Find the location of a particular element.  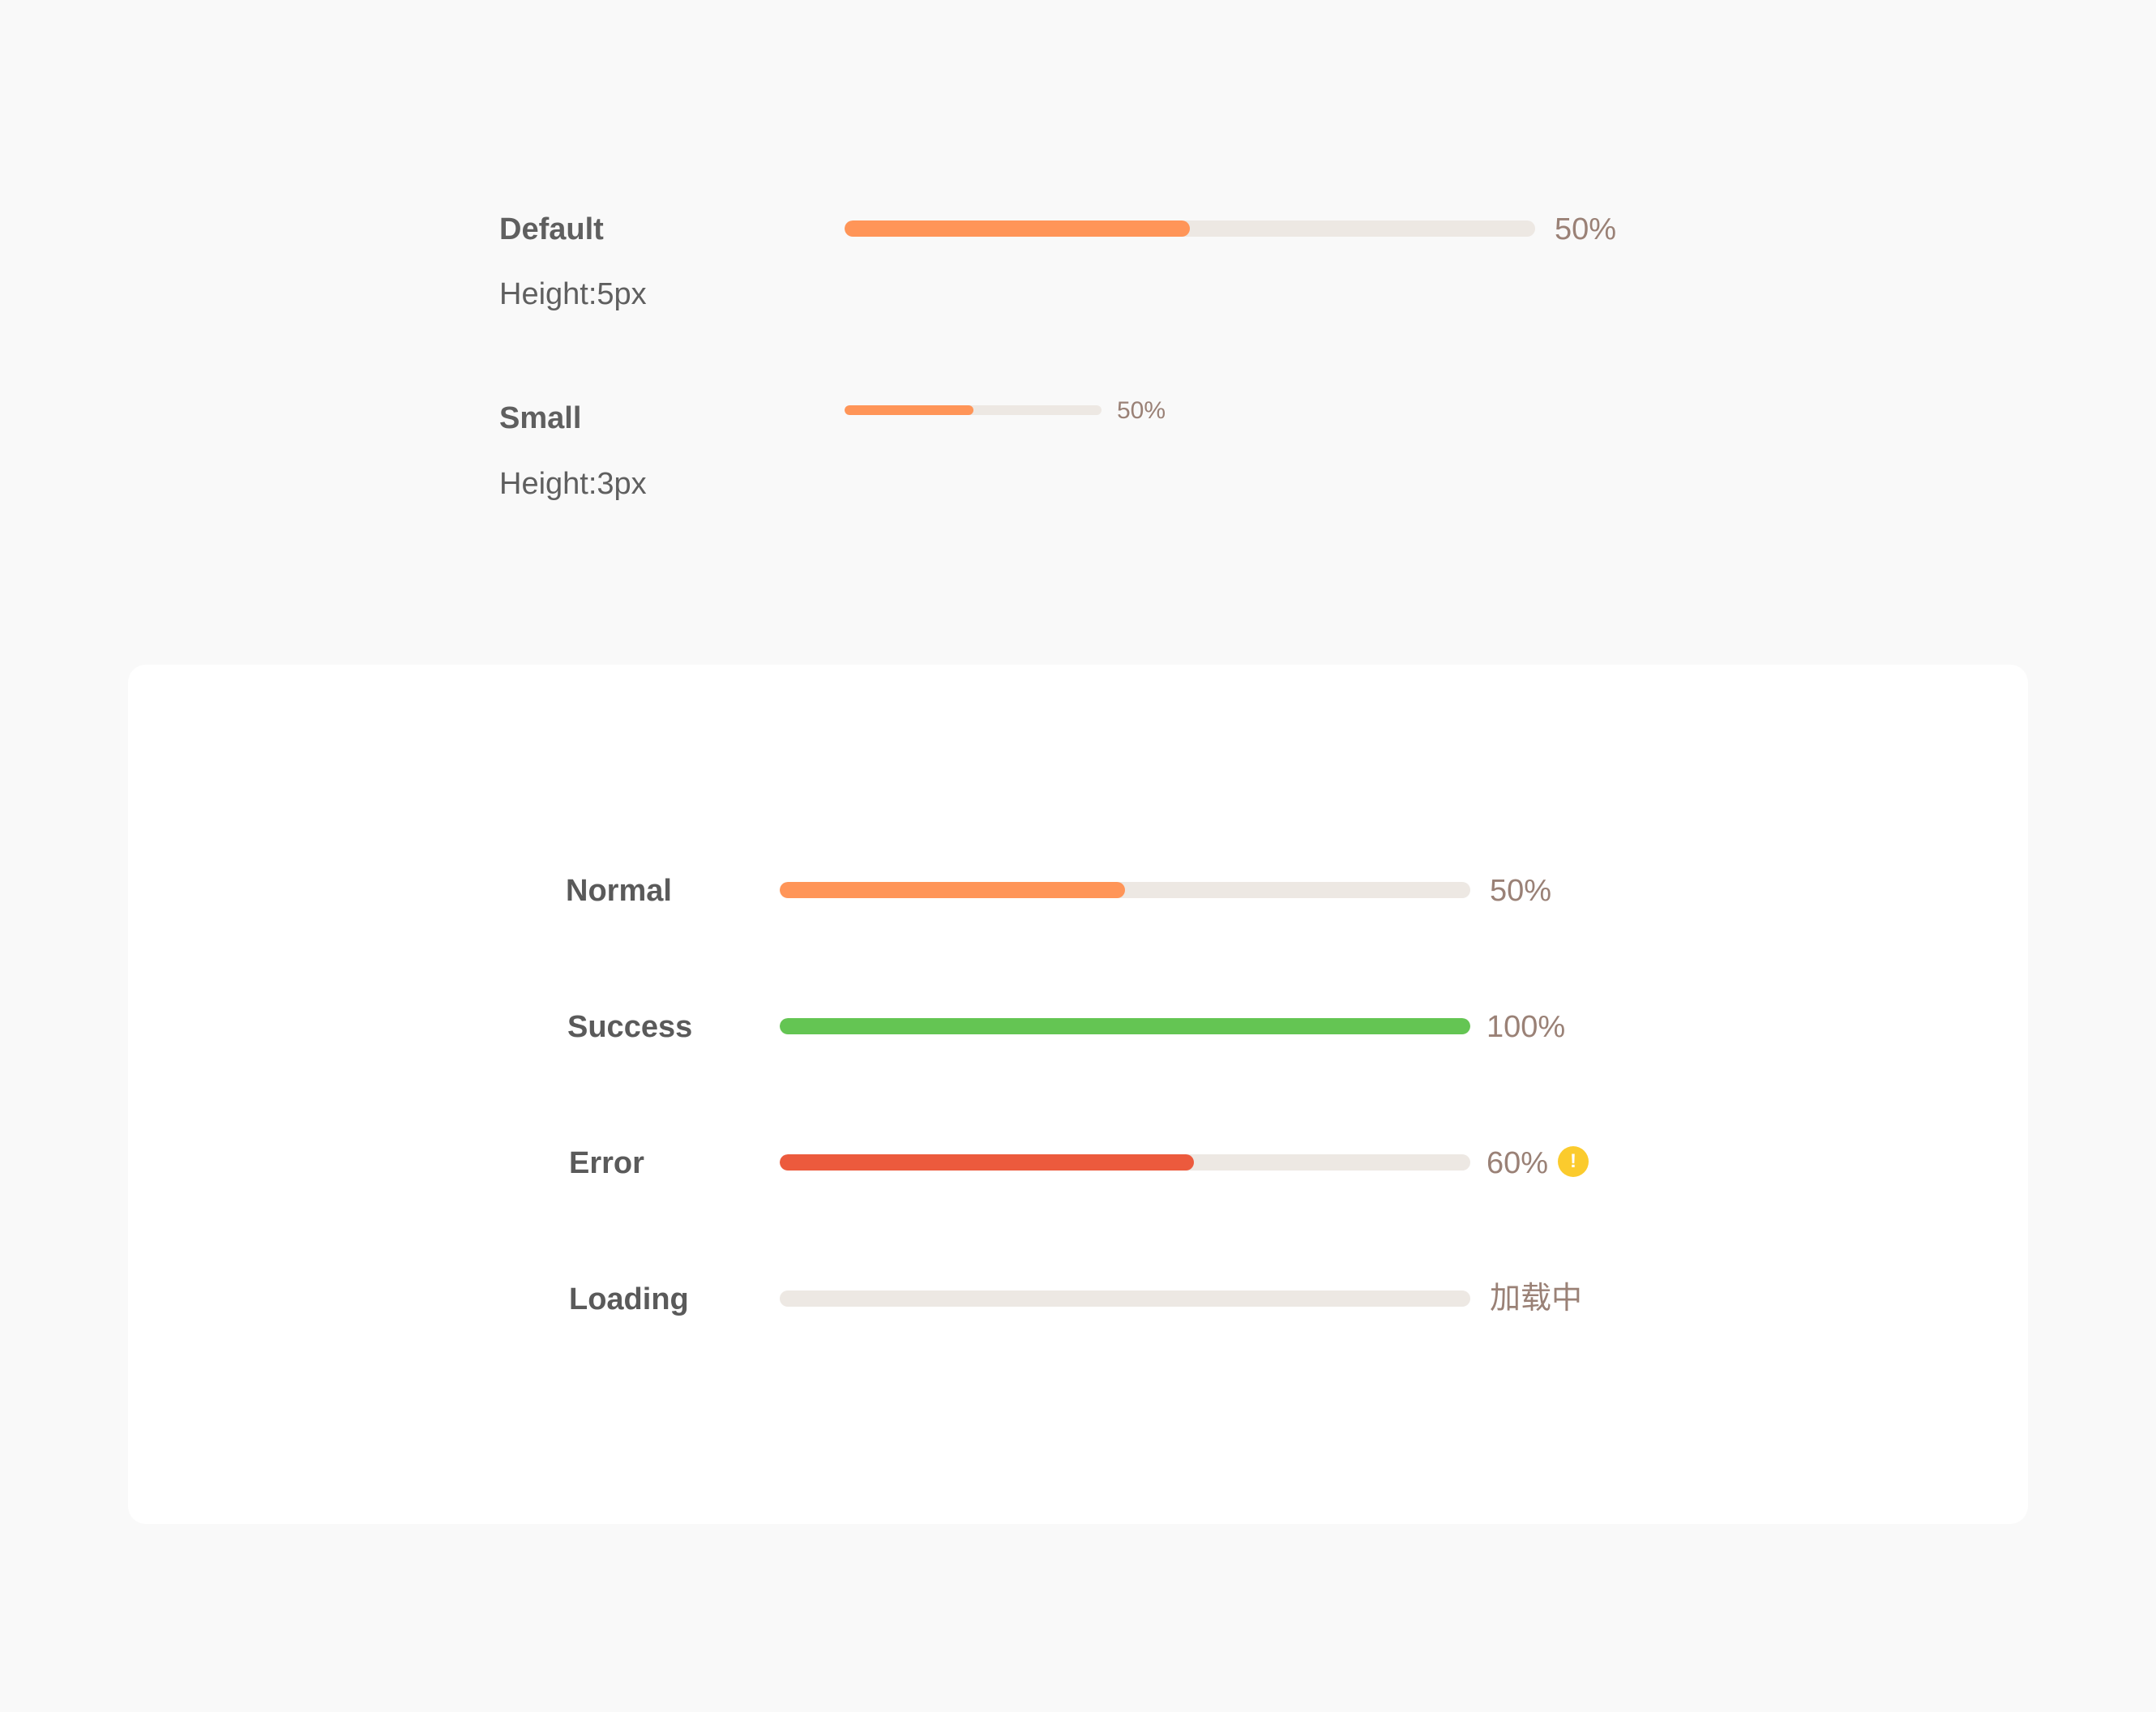

progress-percent-small: 50% is located at coordinates (1141, 410).